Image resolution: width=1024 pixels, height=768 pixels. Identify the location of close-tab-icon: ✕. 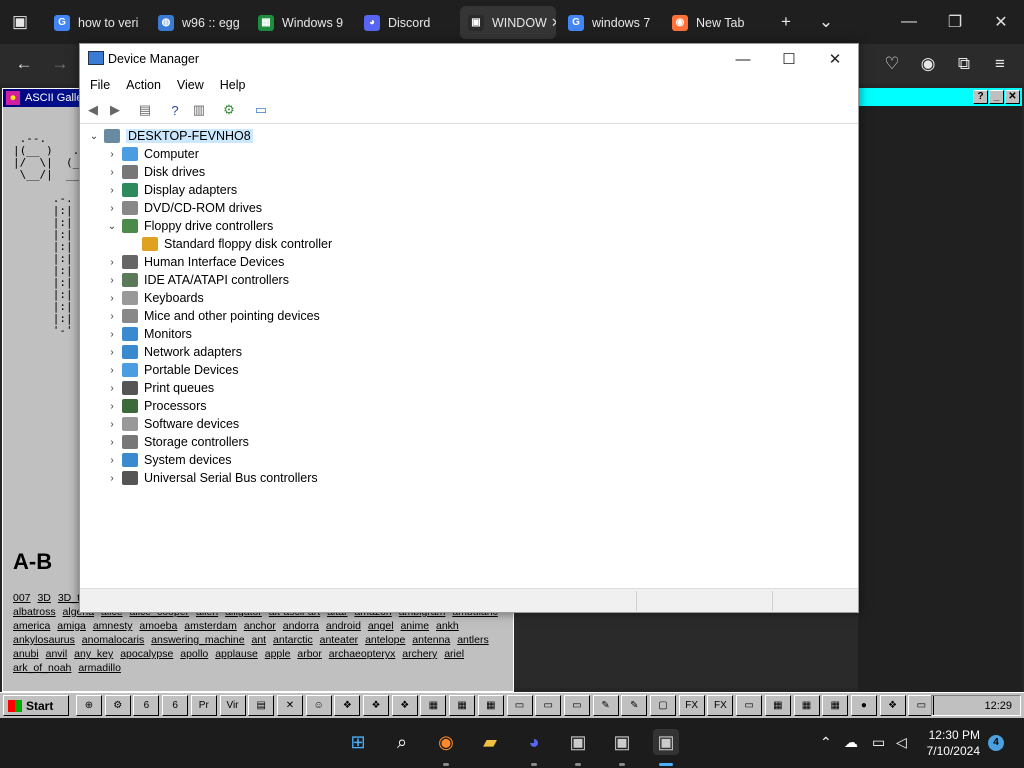
(553, 23).